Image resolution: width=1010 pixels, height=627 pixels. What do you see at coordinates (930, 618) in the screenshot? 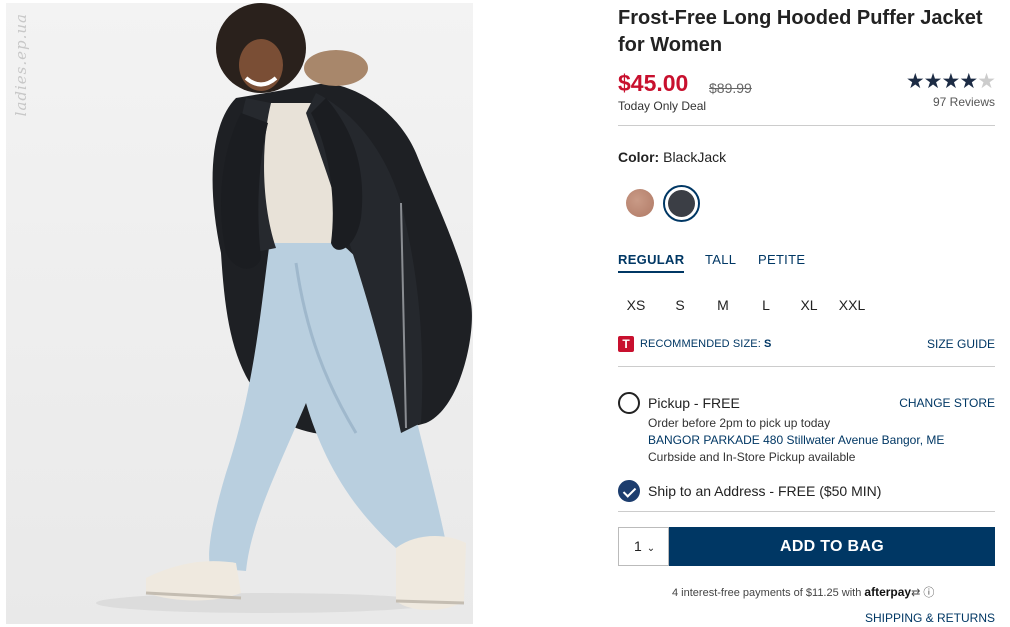
I see `shipping-returns-link: SHIPPING & RETURNS` at bounding box center [930, 618].